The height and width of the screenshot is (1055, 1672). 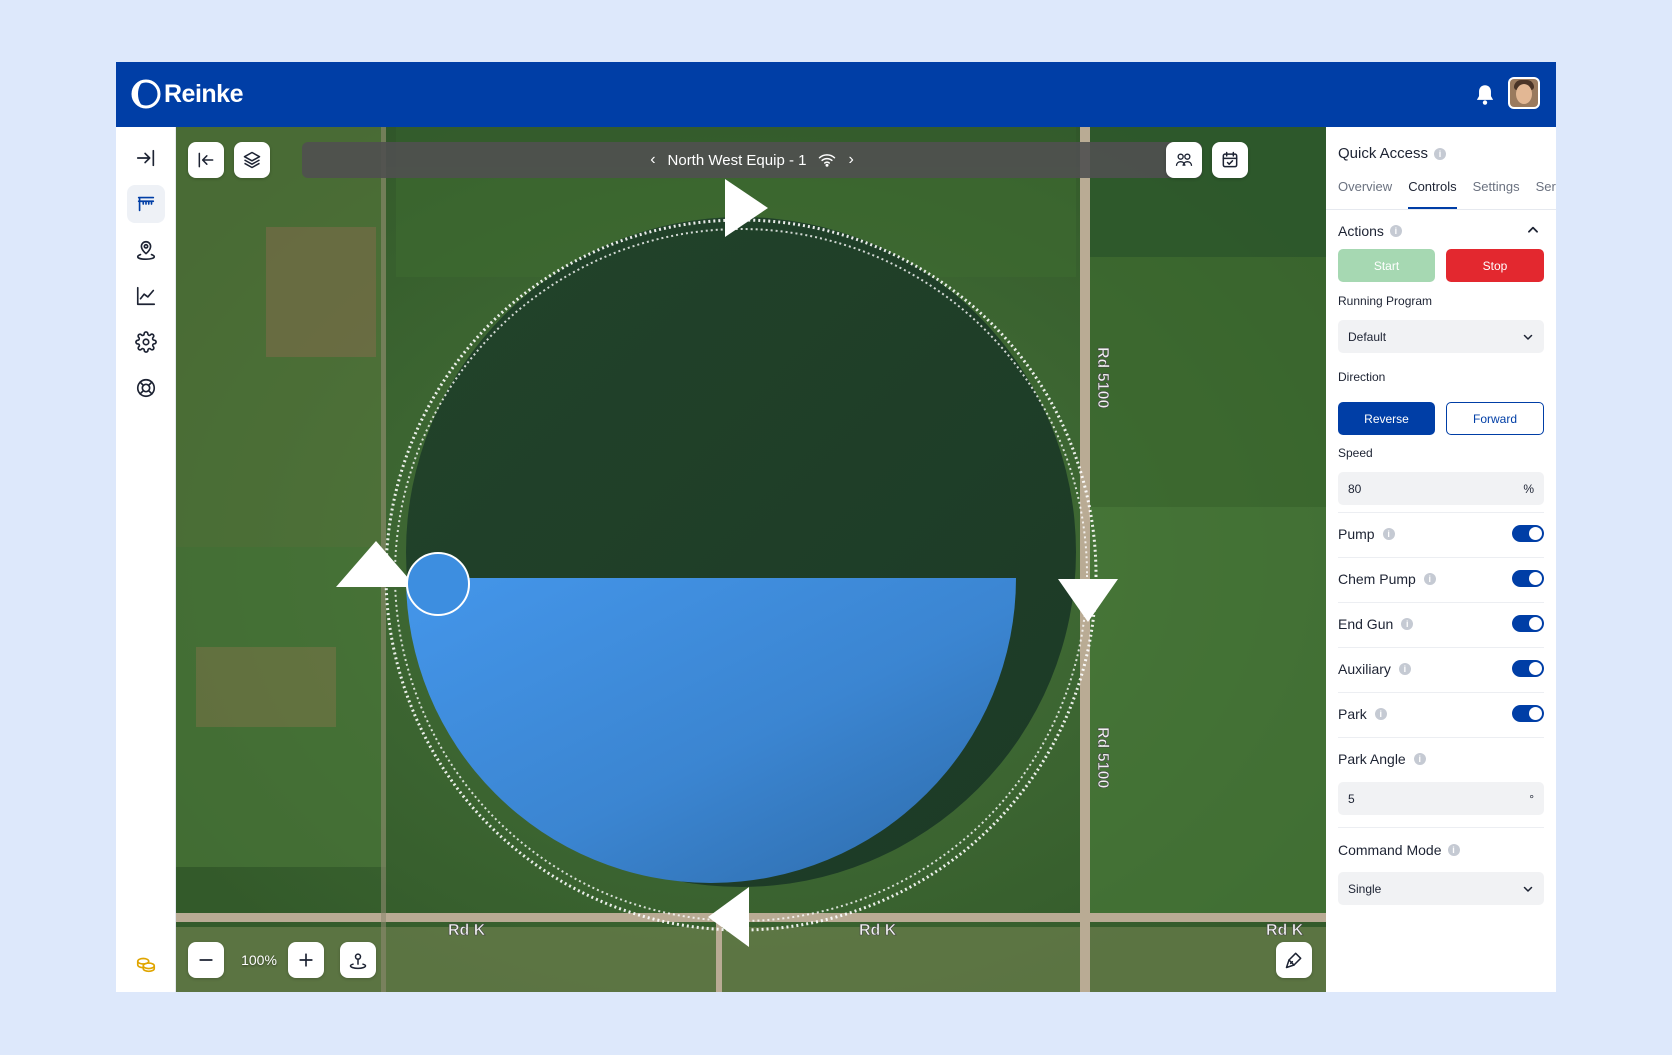 I want to click on calendar-check-icon, so click(x=1230, y=159).